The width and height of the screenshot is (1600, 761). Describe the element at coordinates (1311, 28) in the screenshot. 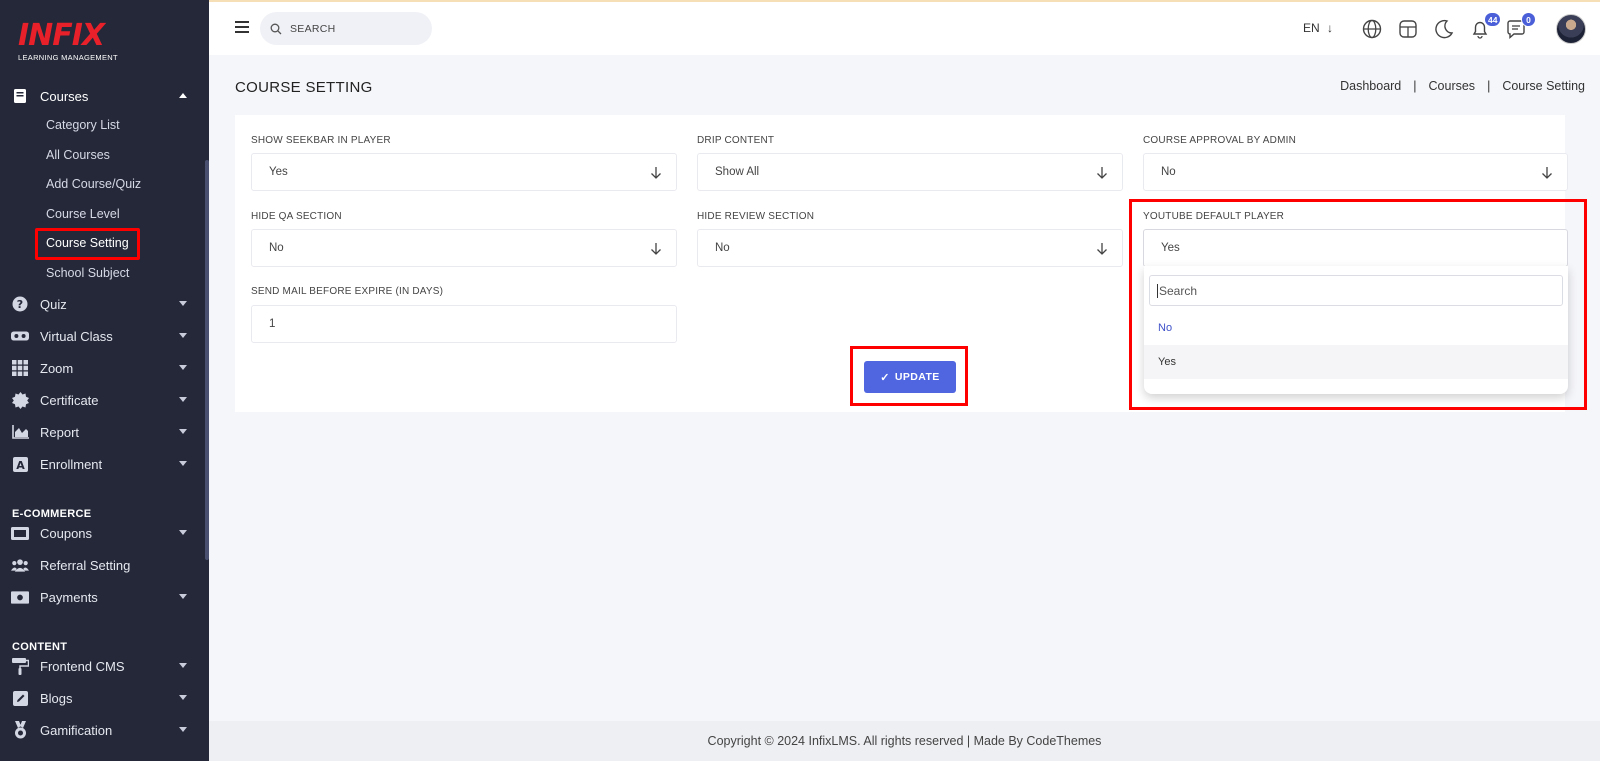

I see `language-label: EN` at that location.